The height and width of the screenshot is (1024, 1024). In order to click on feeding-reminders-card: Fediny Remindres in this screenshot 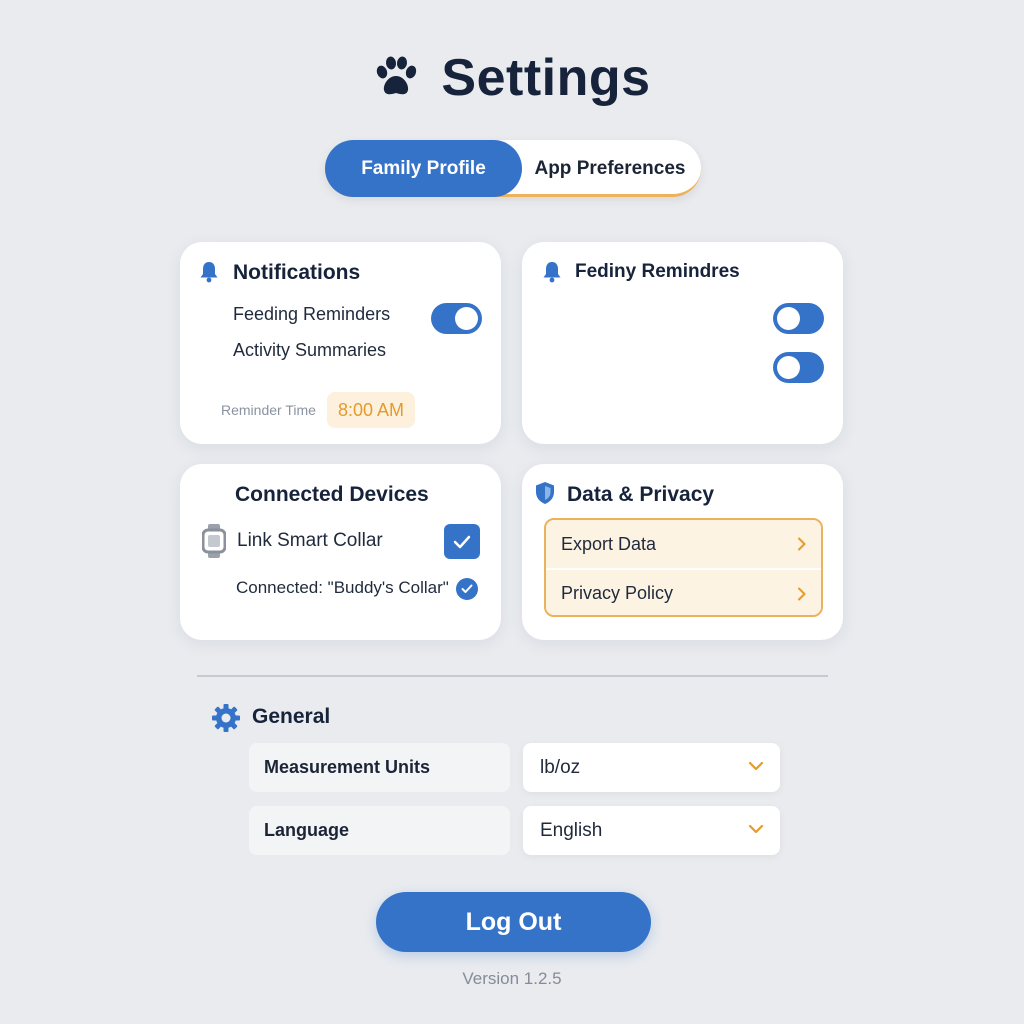, I will do `click(682, 343)`.